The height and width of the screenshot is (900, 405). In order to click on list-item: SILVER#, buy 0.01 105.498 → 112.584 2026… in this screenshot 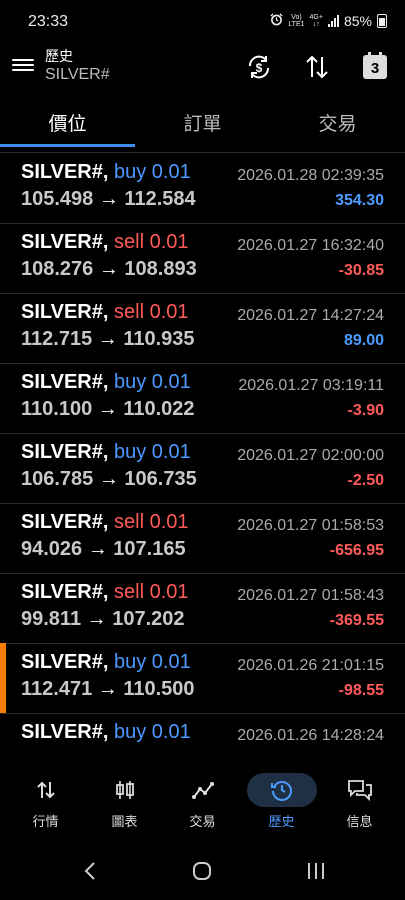, I will do `click(202, 188)`.